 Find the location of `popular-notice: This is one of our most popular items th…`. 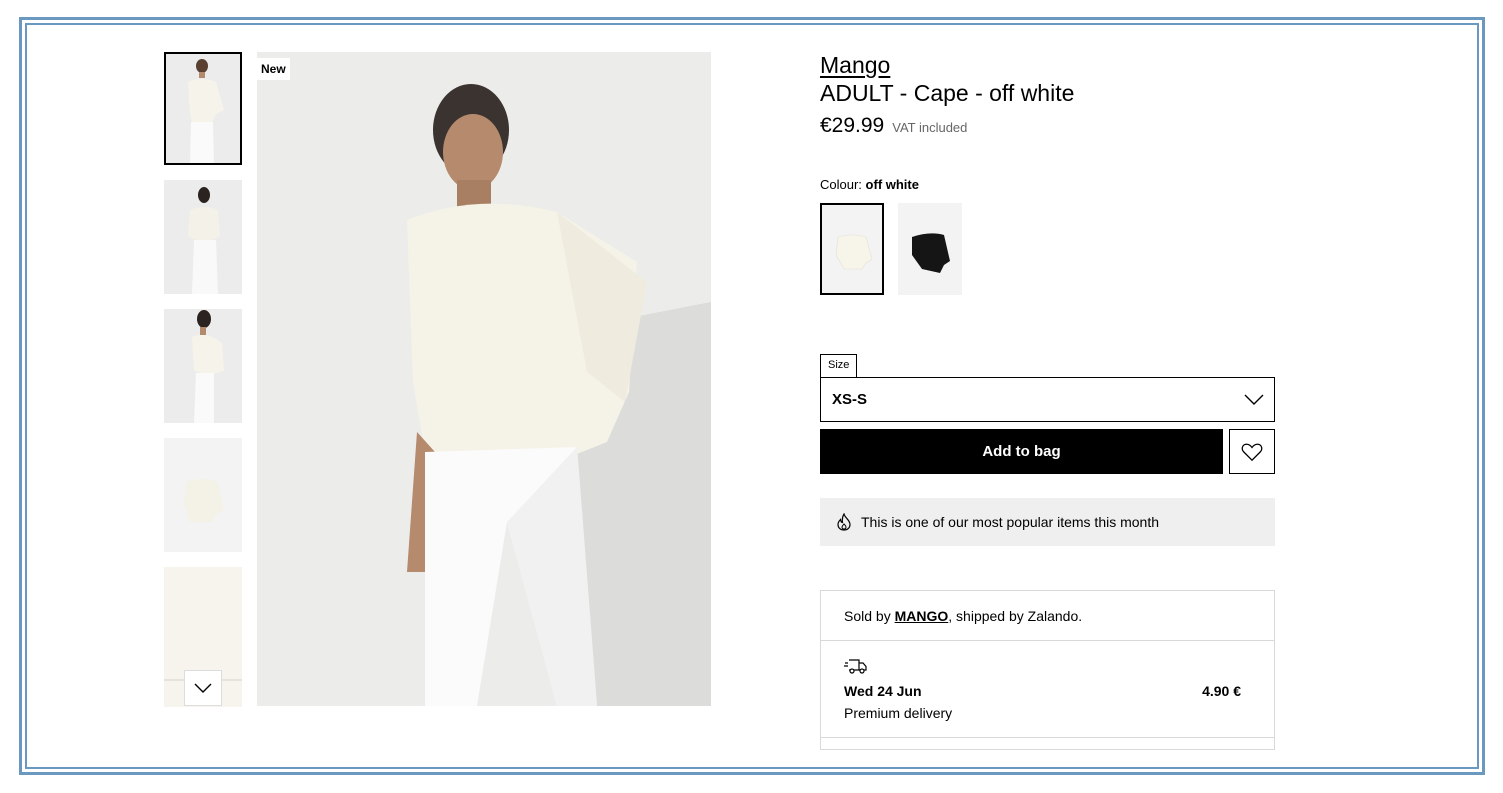

popular-notice: This is one of our most popular items th… is located at coordinates (1047, 522).